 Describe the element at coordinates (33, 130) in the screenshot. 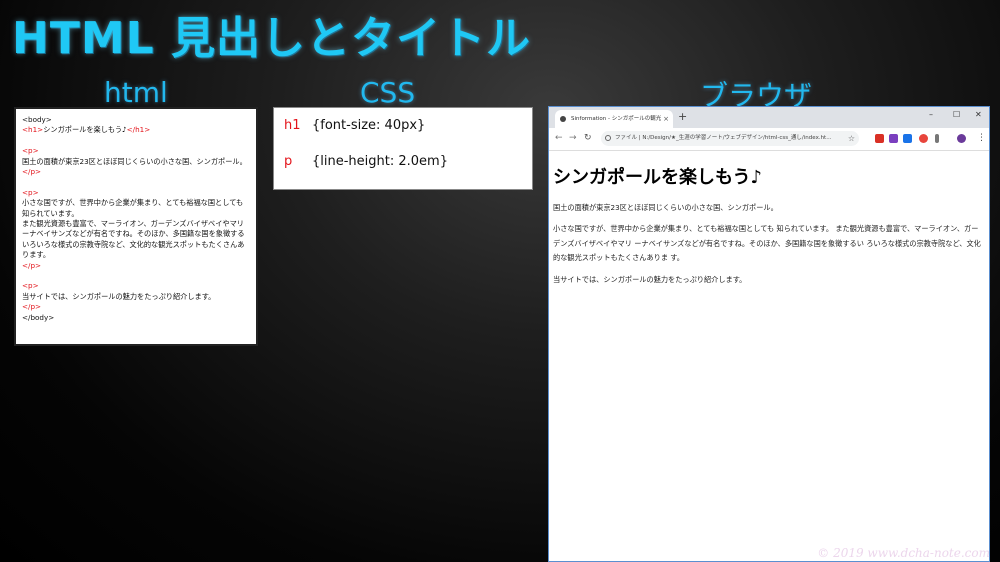

I see `code-tag: <h1>` at that location.